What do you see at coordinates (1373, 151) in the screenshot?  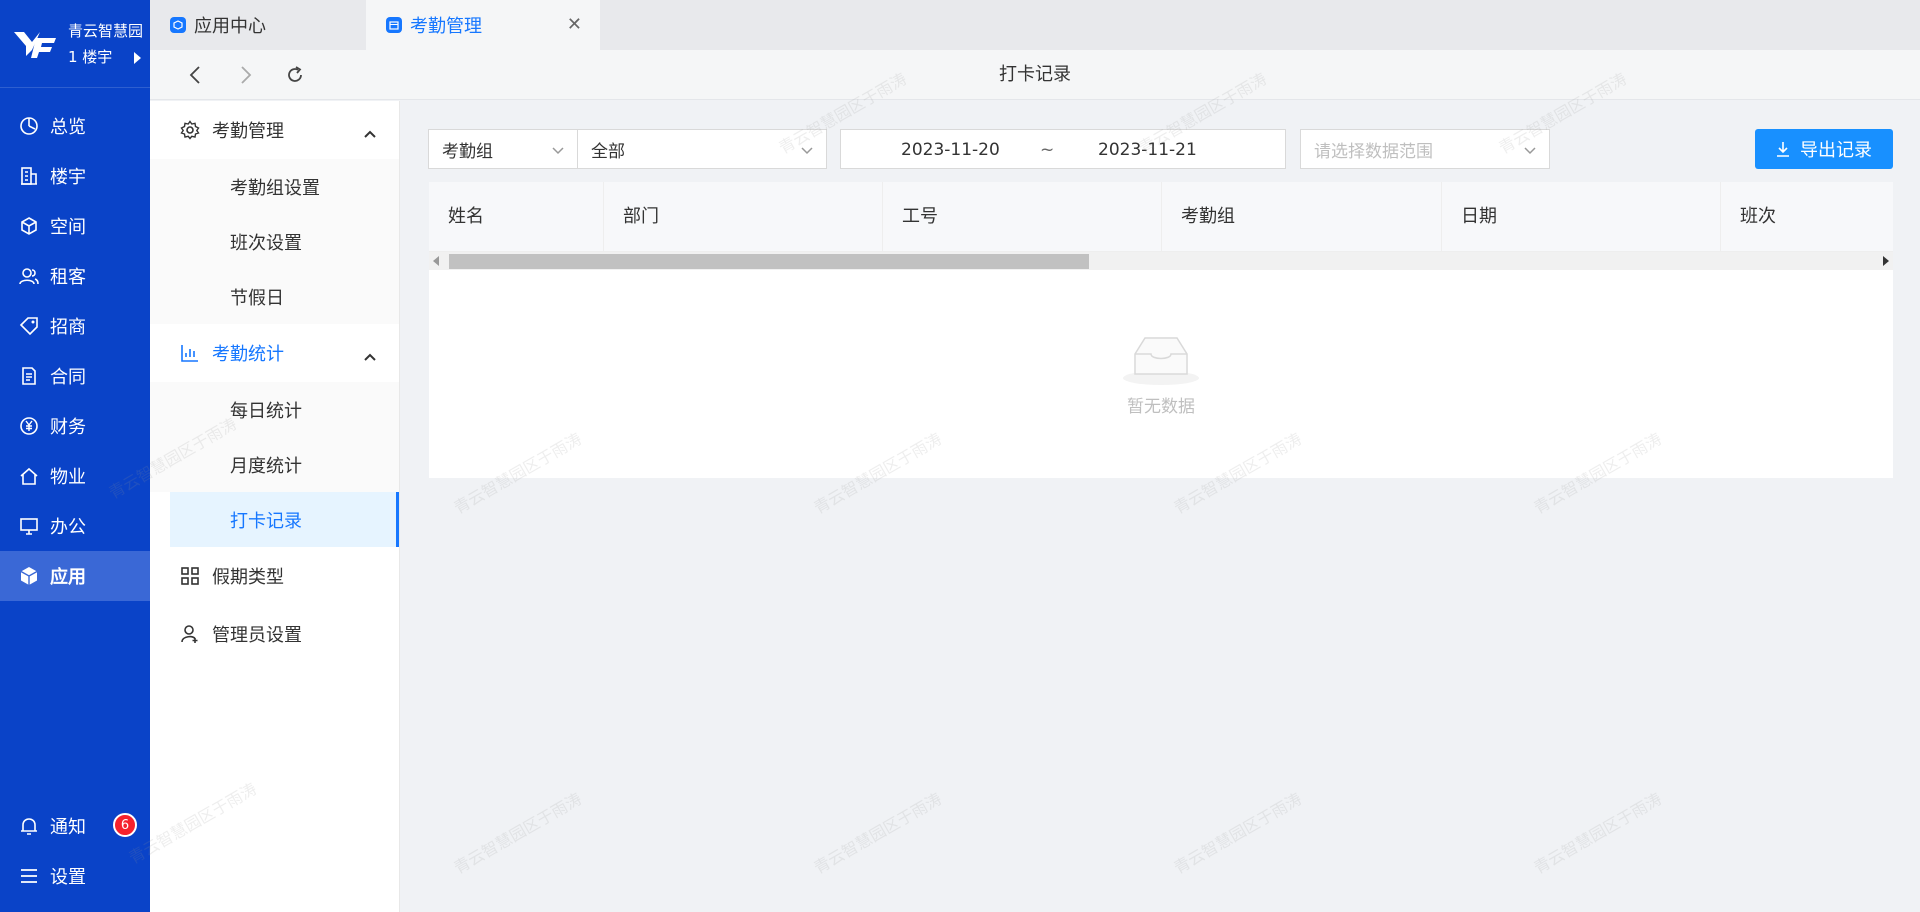 I see `select-placeholder: 请选择数据范围` at bounding box center [1373, 151].